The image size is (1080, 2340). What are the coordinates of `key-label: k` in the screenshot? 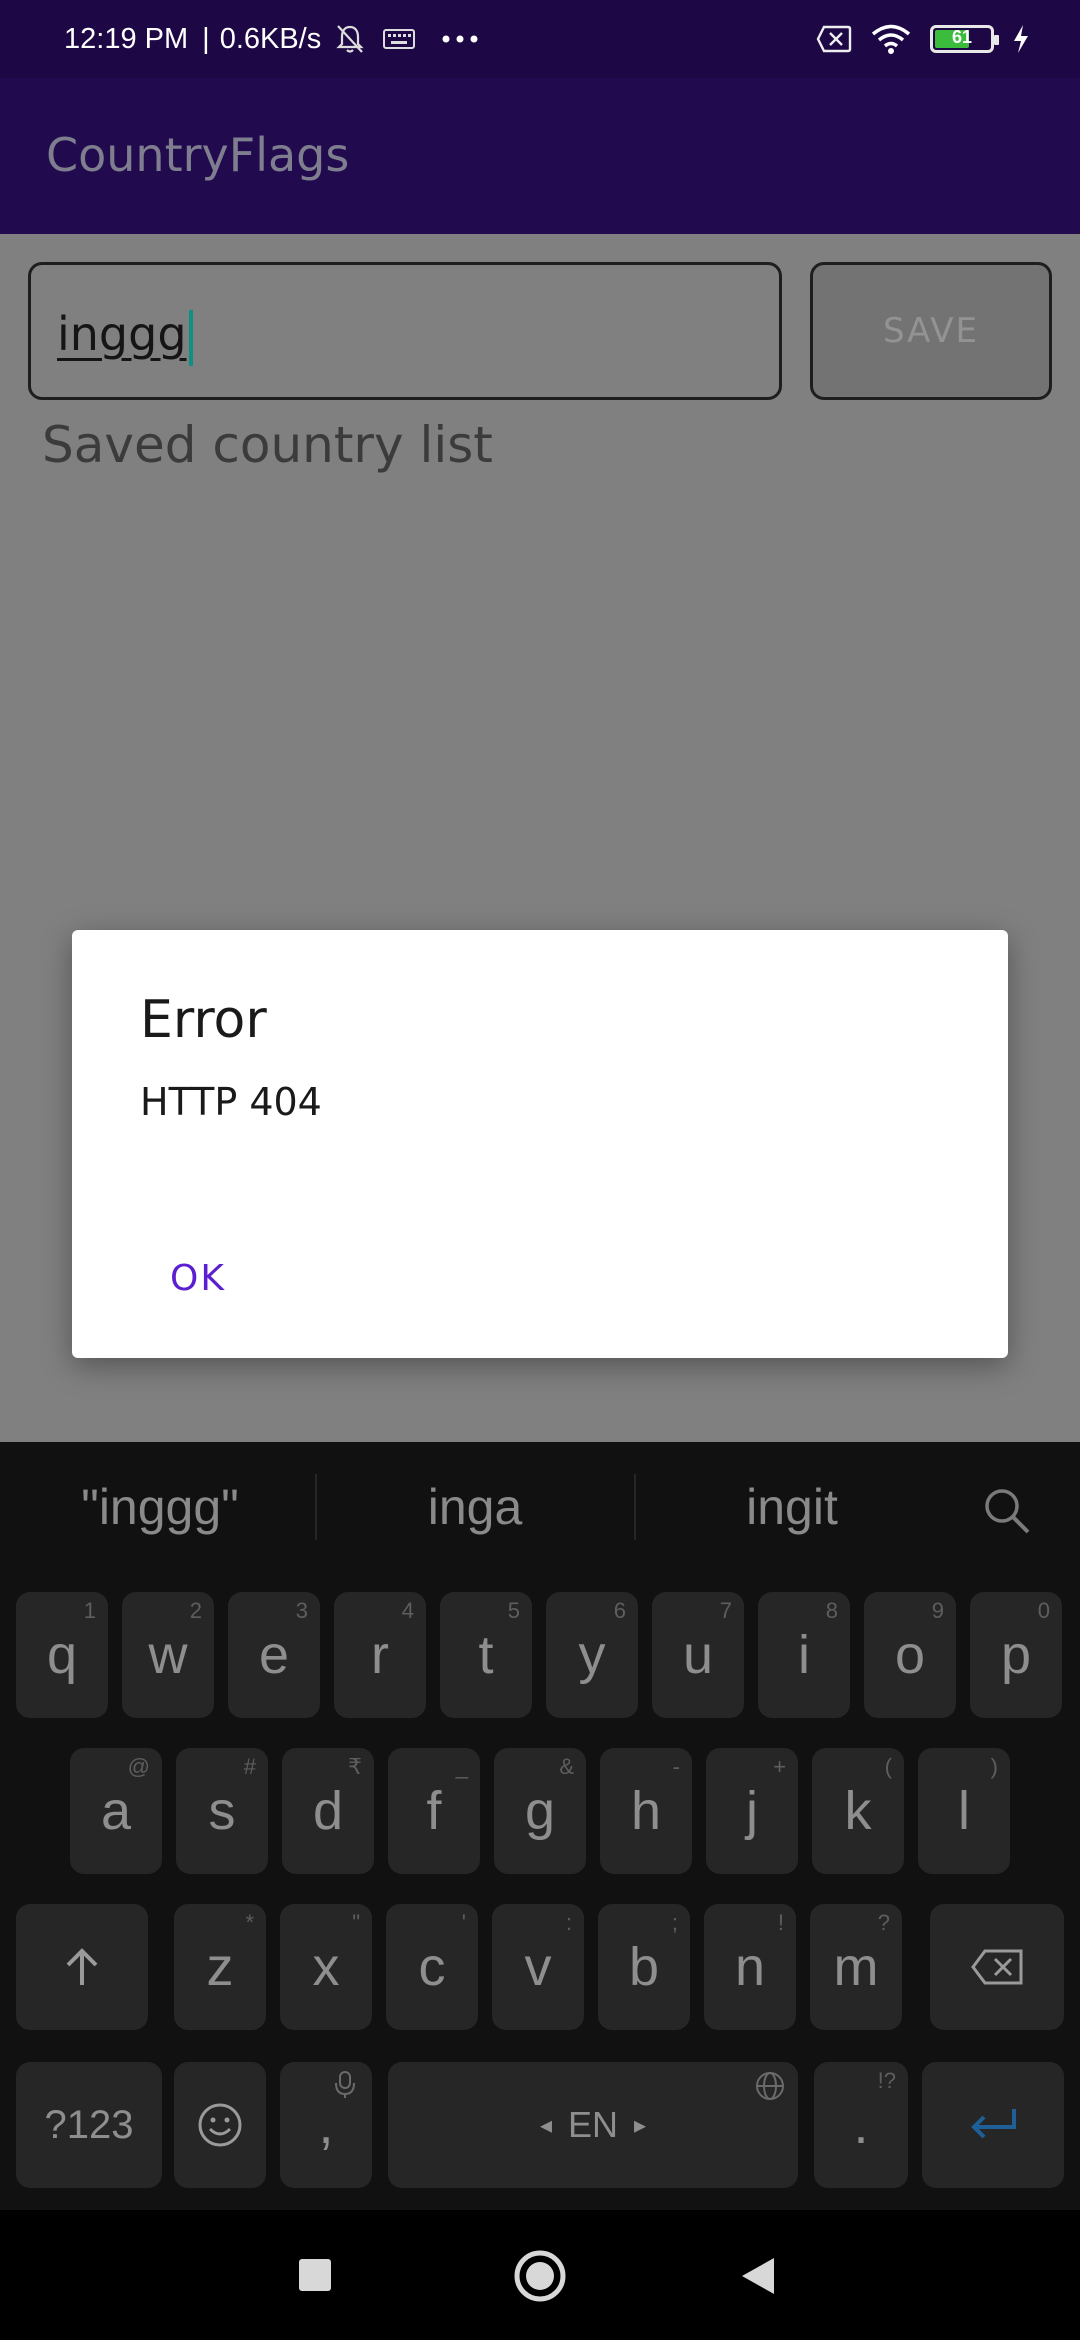 It's located at (858, 1811).